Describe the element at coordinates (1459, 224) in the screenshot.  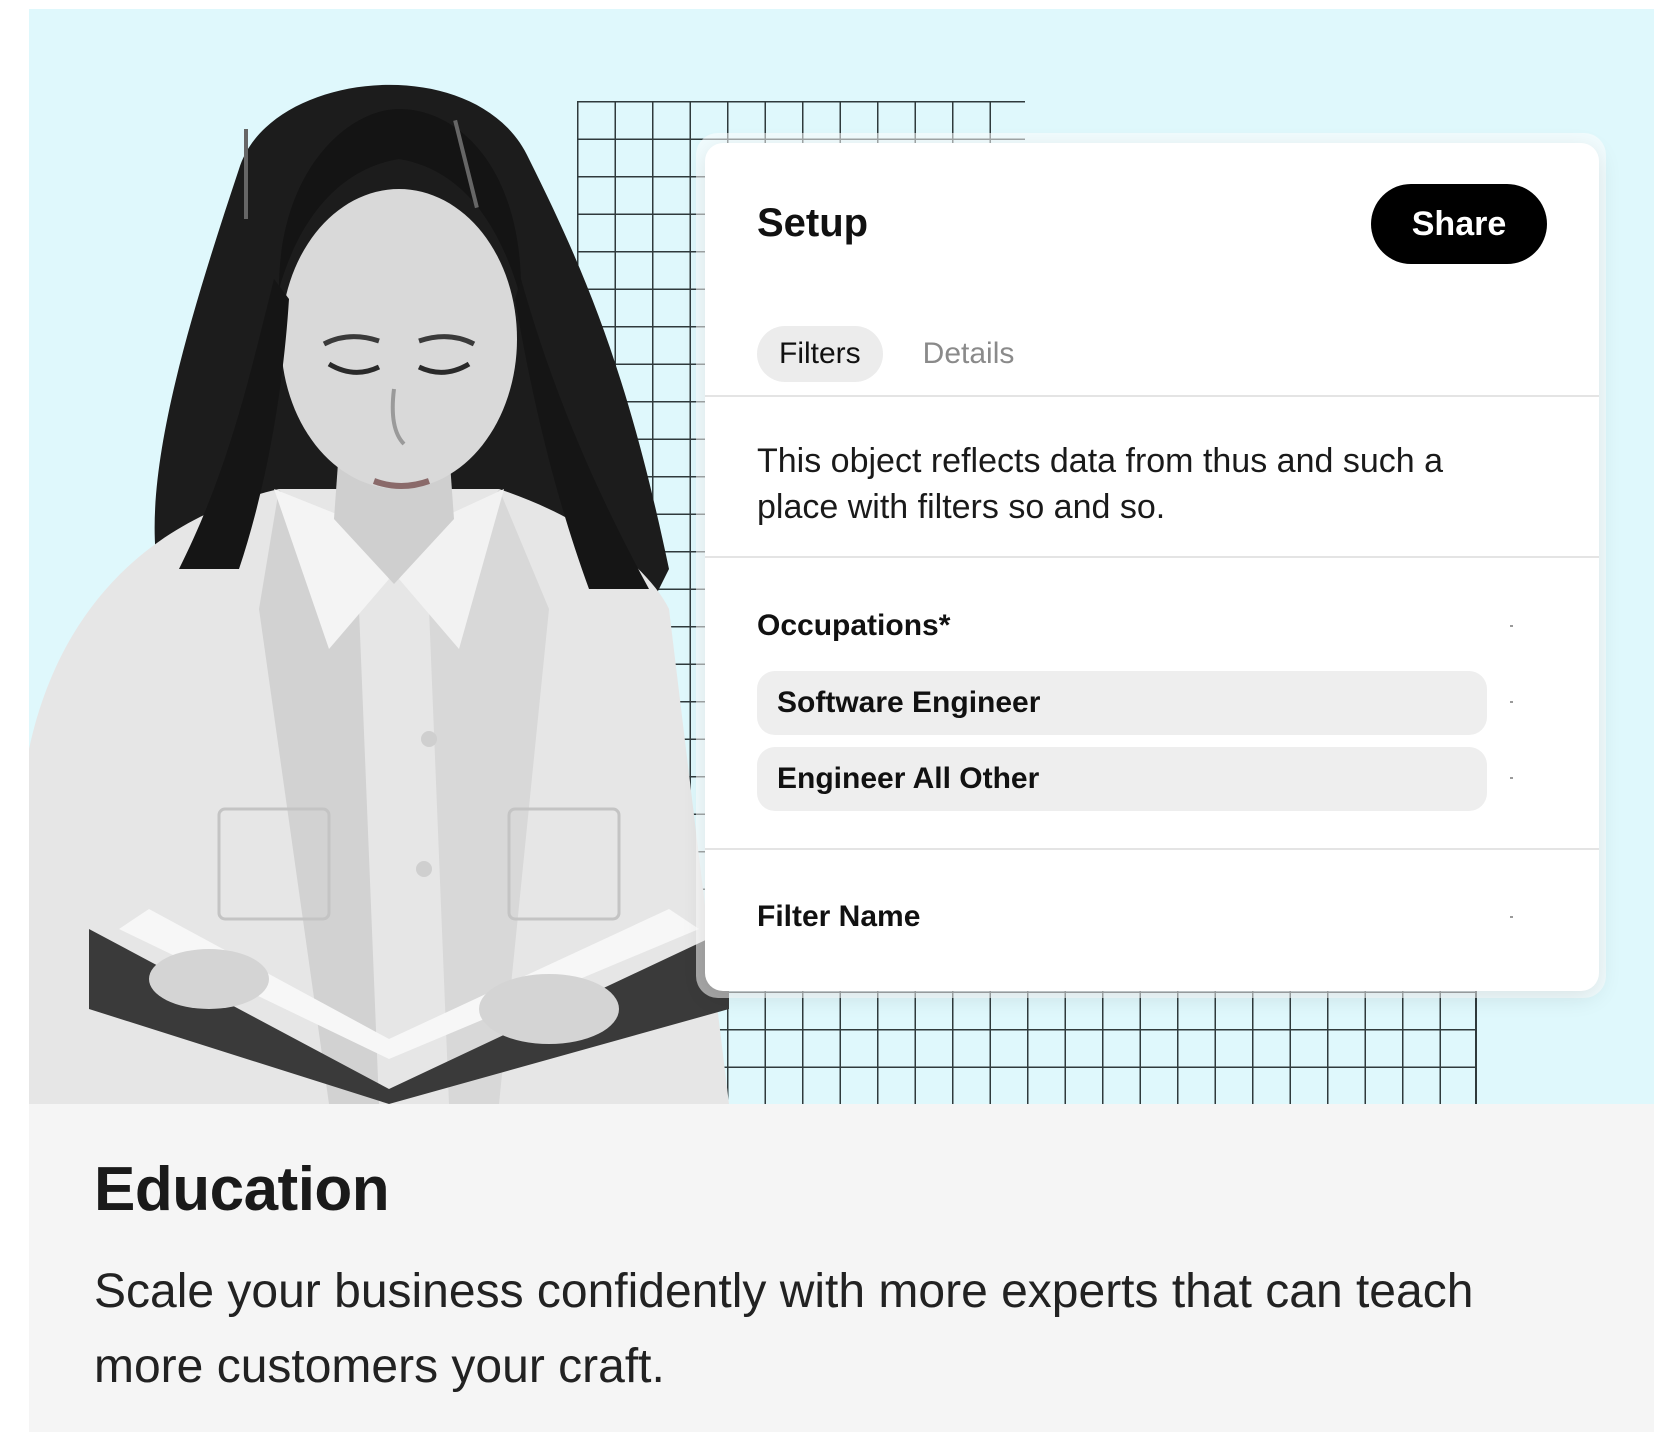
I see `share-button: Share` at that location.